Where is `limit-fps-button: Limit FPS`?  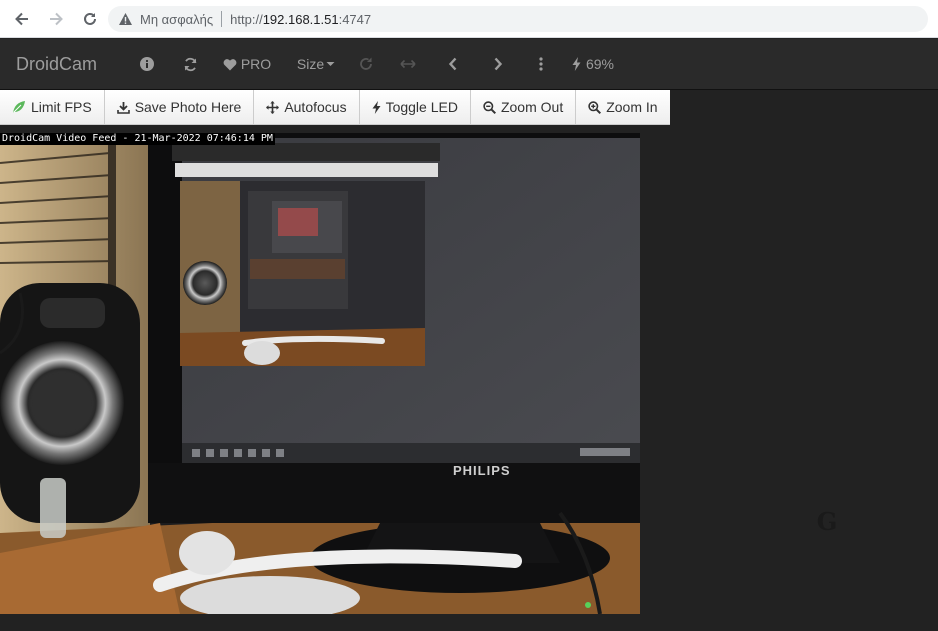 limit-fps-button: Limit FPS is located at coordinates (52, 107).